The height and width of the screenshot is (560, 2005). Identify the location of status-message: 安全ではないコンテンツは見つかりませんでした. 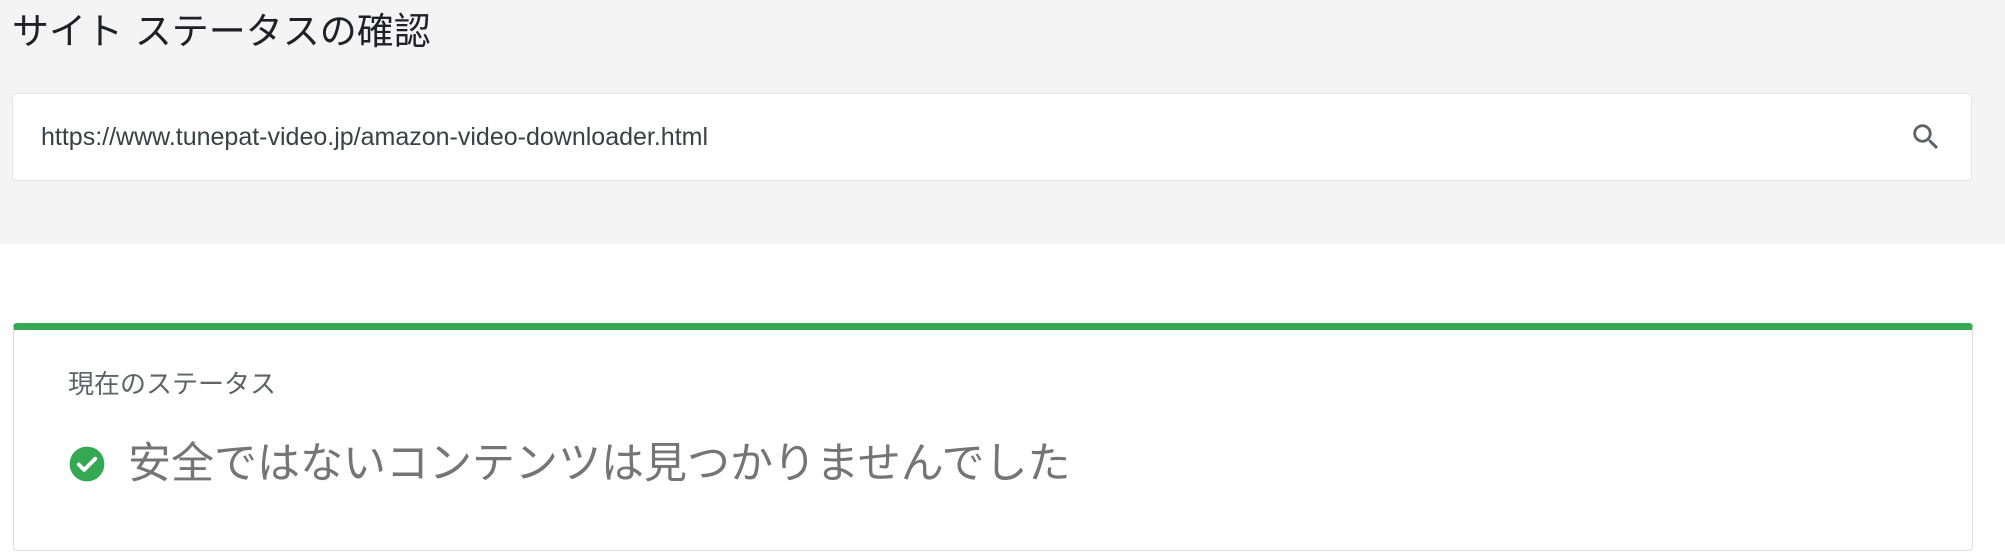
(599, 464).